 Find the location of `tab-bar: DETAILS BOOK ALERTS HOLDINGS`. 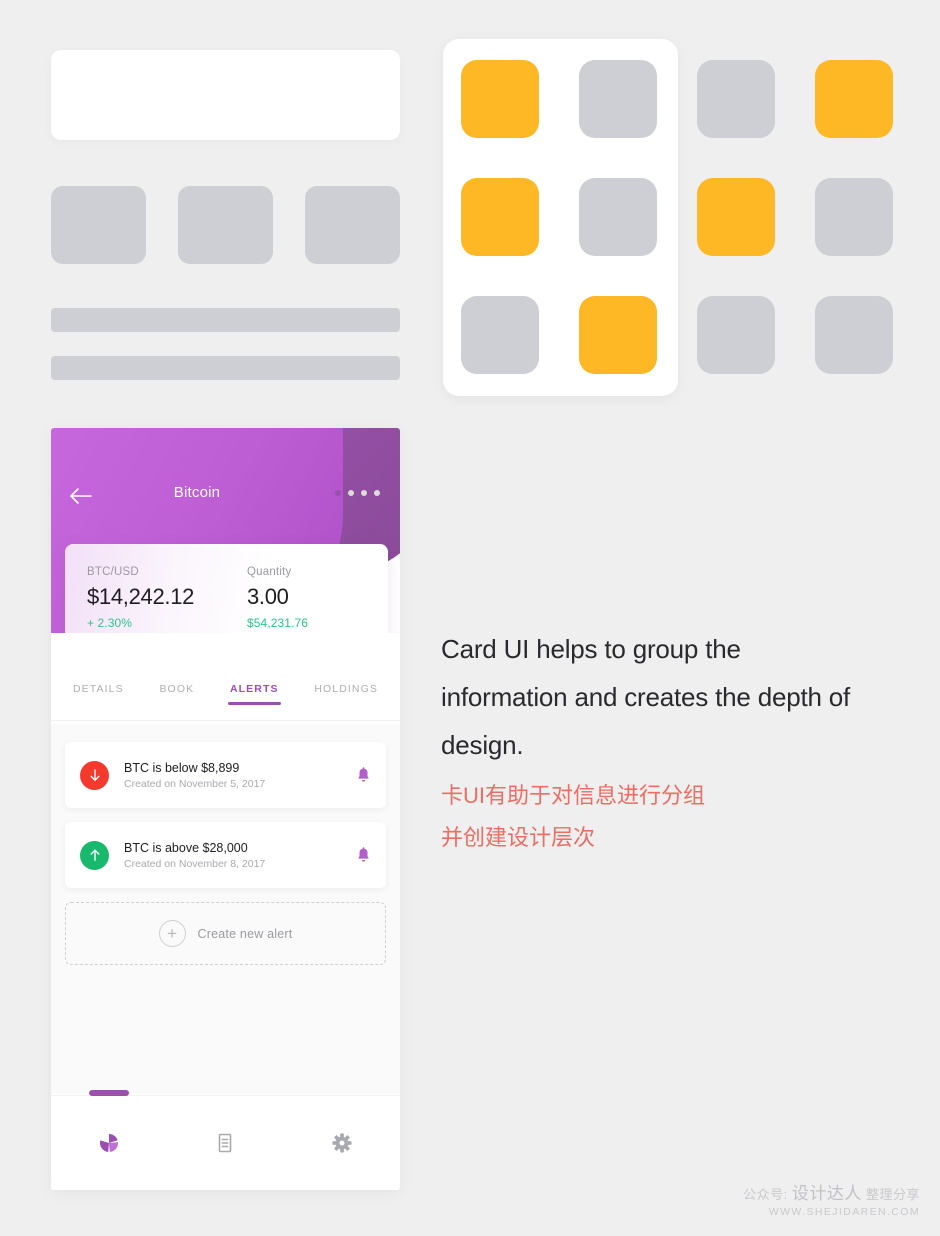

tab-bar: DETAILS BOOK ALERTS HOLDINGS is located at coordinates (225, 703).